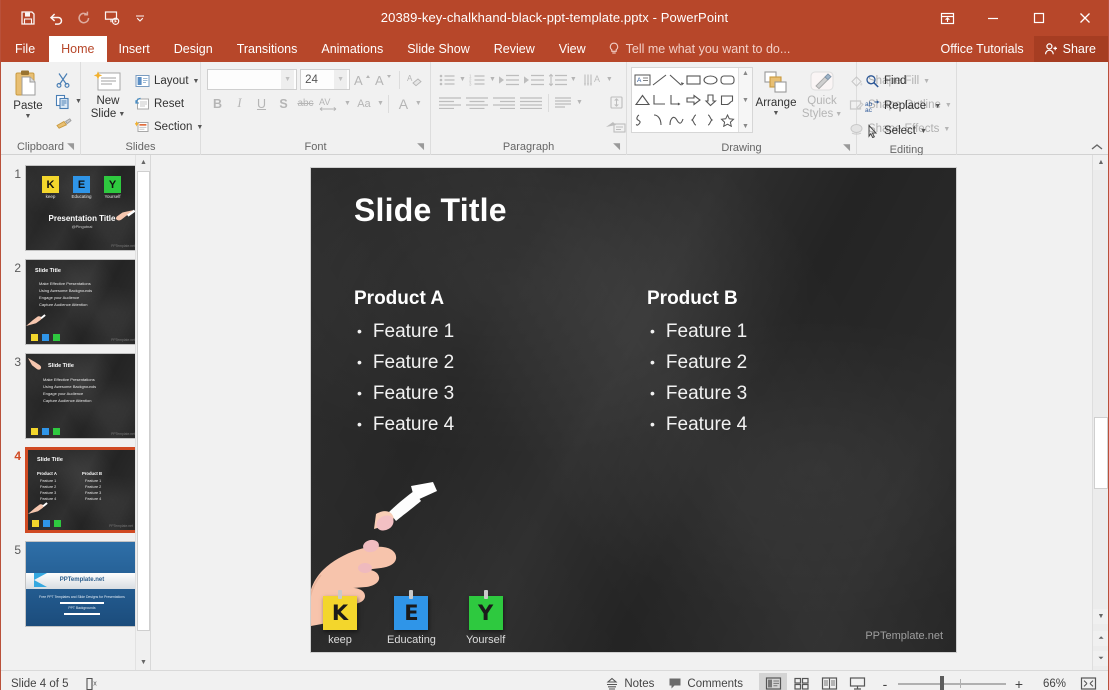 This screenshot has width=1109, height=690. Describe the element at coordinates (28, 93) in the screenshot. I see `paste-button: Paste ▼` at that location.